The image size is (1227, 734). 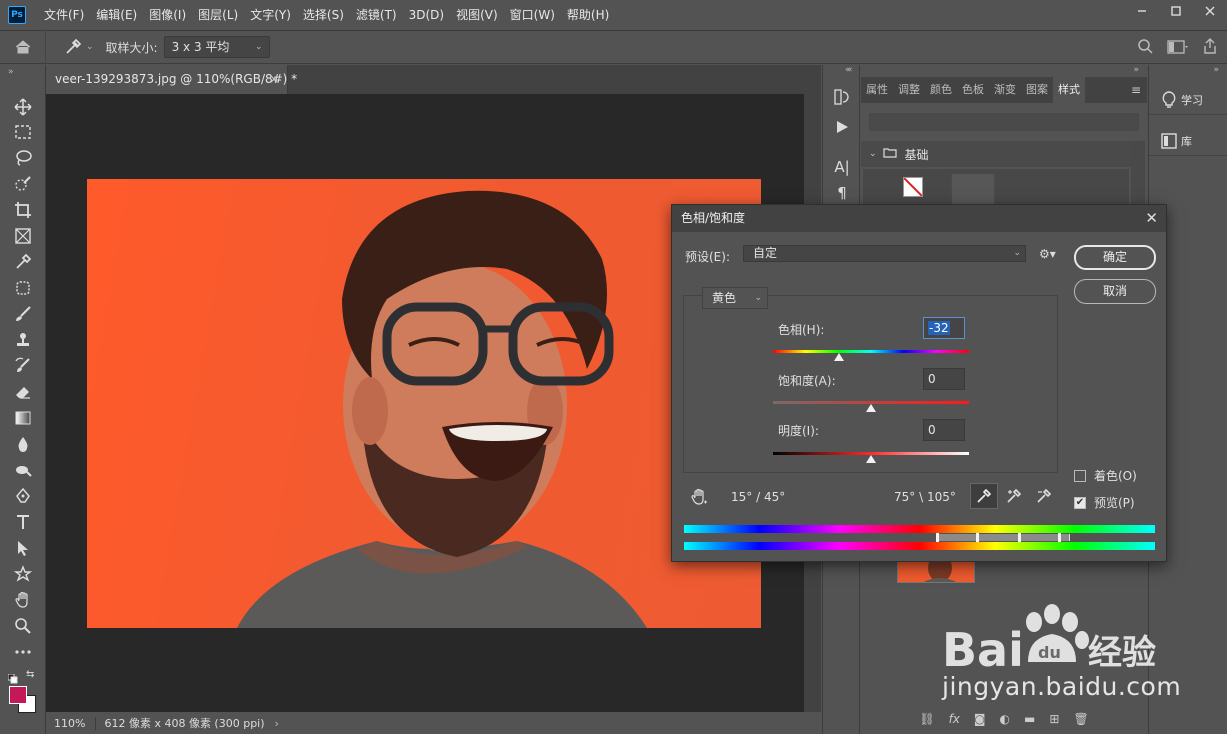 I want to click on lightness-input: 0, so click(x=944, y=430).